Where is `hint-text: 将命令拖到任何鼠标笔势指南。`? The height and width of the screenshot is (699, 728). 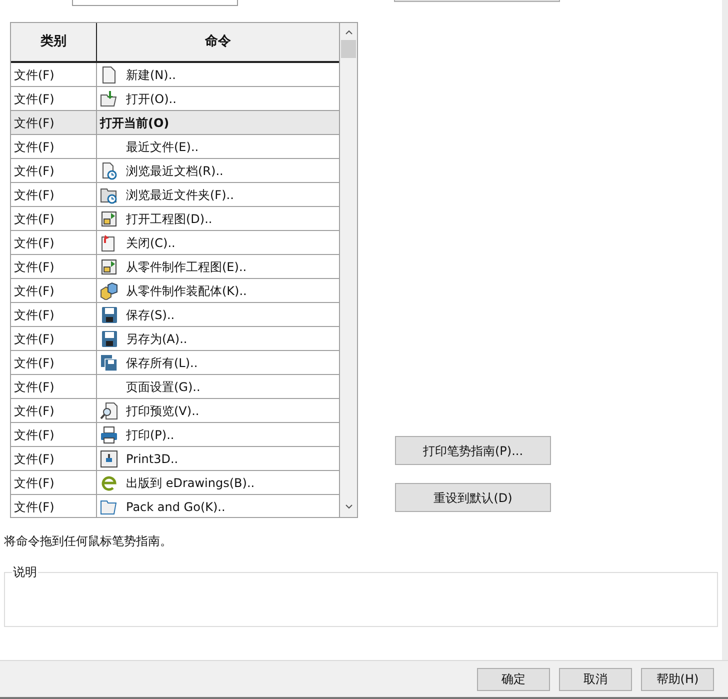
hint-text: 将命令拖到任何鼠标笔势指南。 is located at coordinates (88, 541).